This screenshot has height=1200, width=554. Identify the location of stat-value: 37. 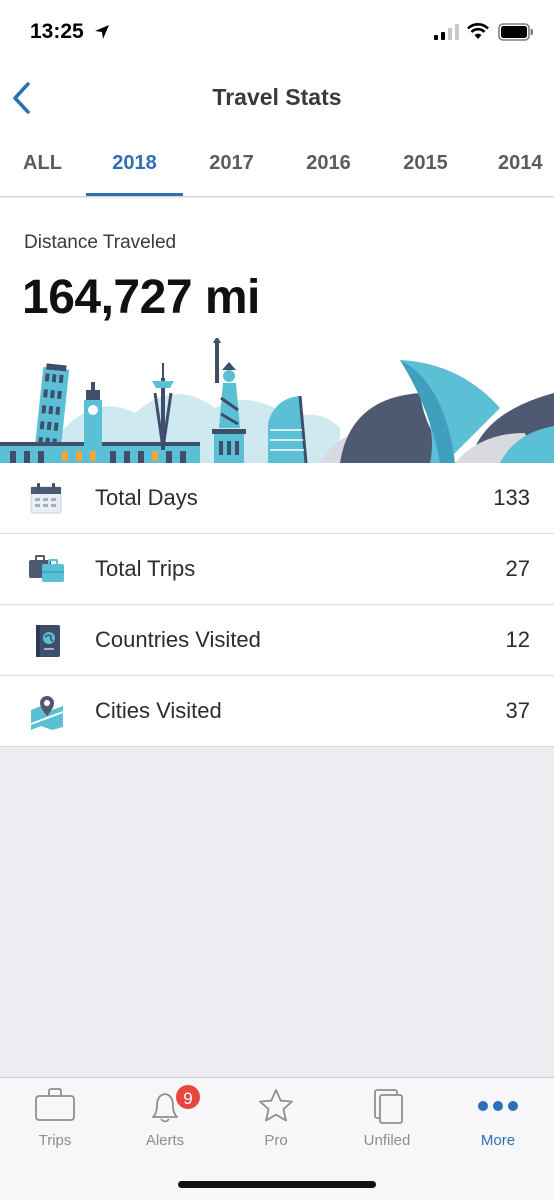
(517, 710).